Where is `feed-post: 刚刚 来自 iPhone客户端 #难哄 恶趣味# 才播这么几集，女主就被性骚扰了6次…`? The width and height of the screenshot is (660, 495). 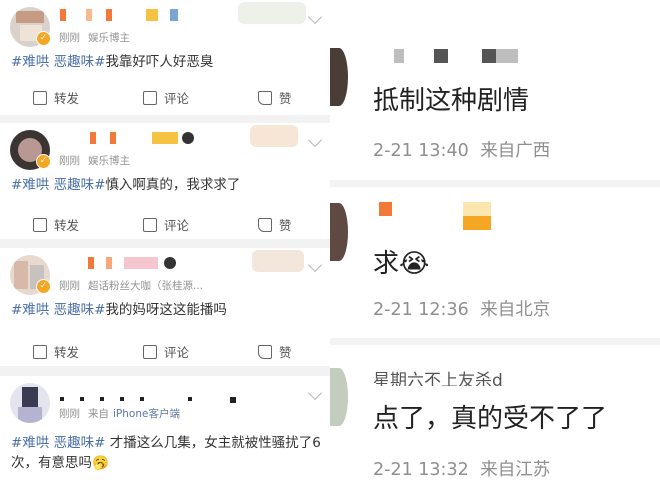 feed-post: 刚刚 来自 iPhone客户端 #难哄 恶趣味# 才播这么几集，女主就被性骚扰了6次… is located at coordinates (165, 435).